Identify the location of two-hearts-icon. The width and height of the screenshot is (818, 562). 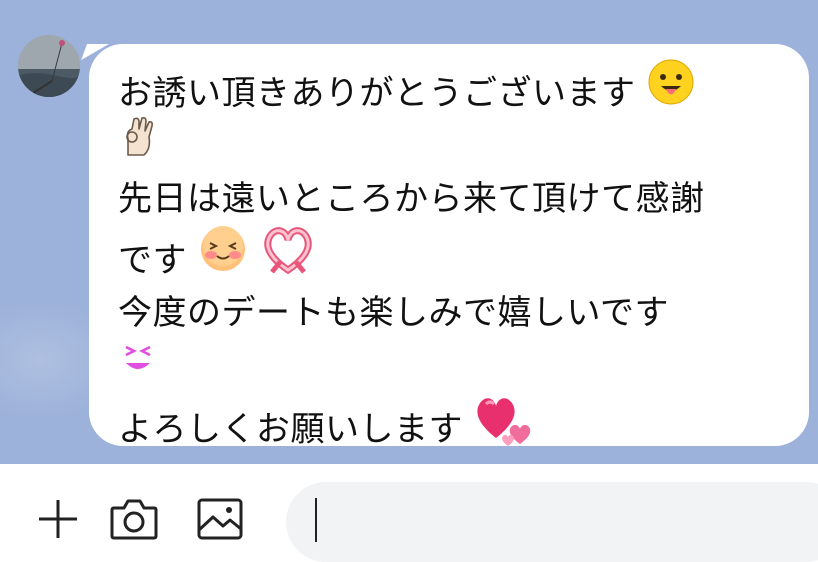
(505, 427).